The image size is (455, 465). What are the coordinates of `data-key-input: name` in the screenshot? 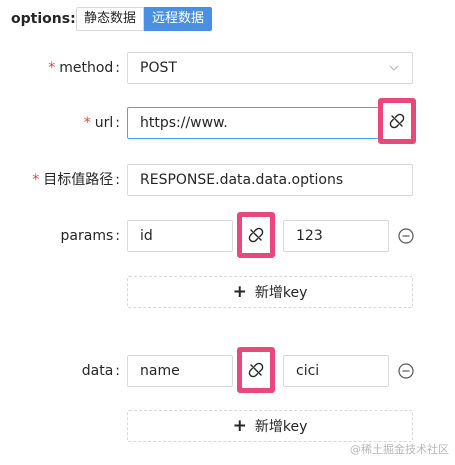 It's located at (180, 371).